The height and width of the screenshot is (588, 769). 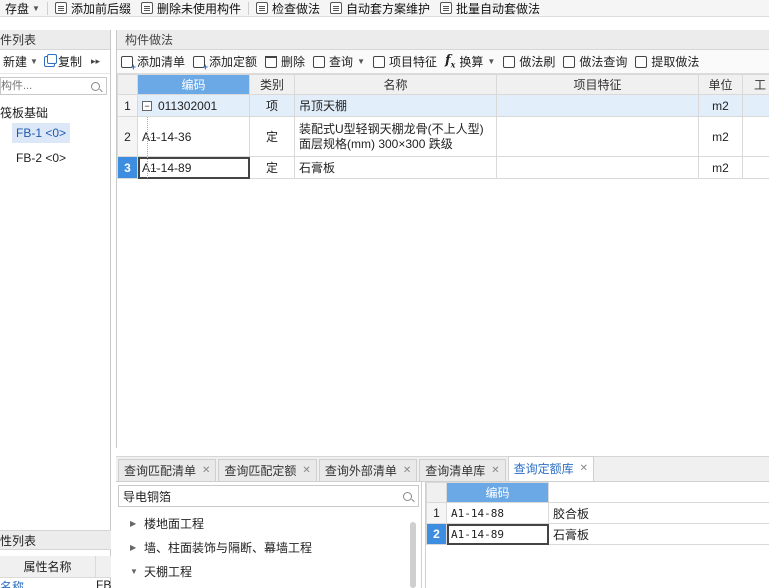 What do you see at coordinates (93, 8) in the screenshot?
I see `add-prefix-suffix-button: 添加前后缀` at bounding box center [93, 8].